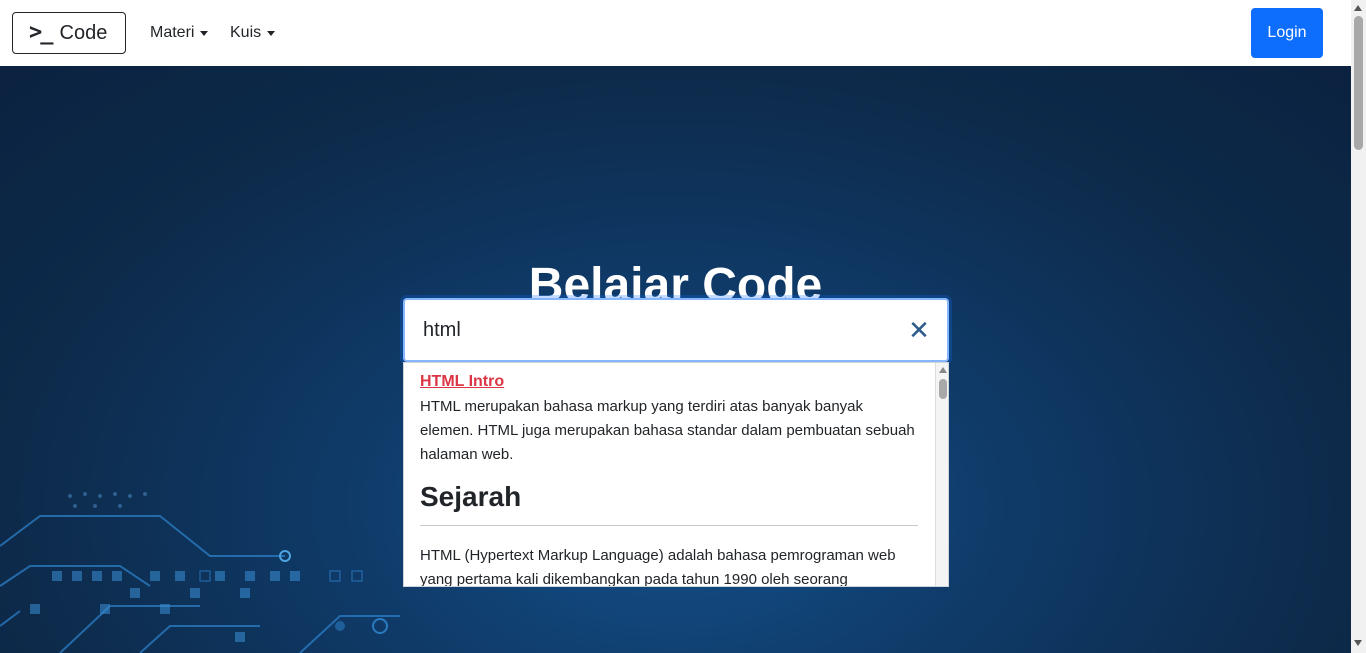  I want to click on result-title-link: HTML Intro, so click(462, 382).